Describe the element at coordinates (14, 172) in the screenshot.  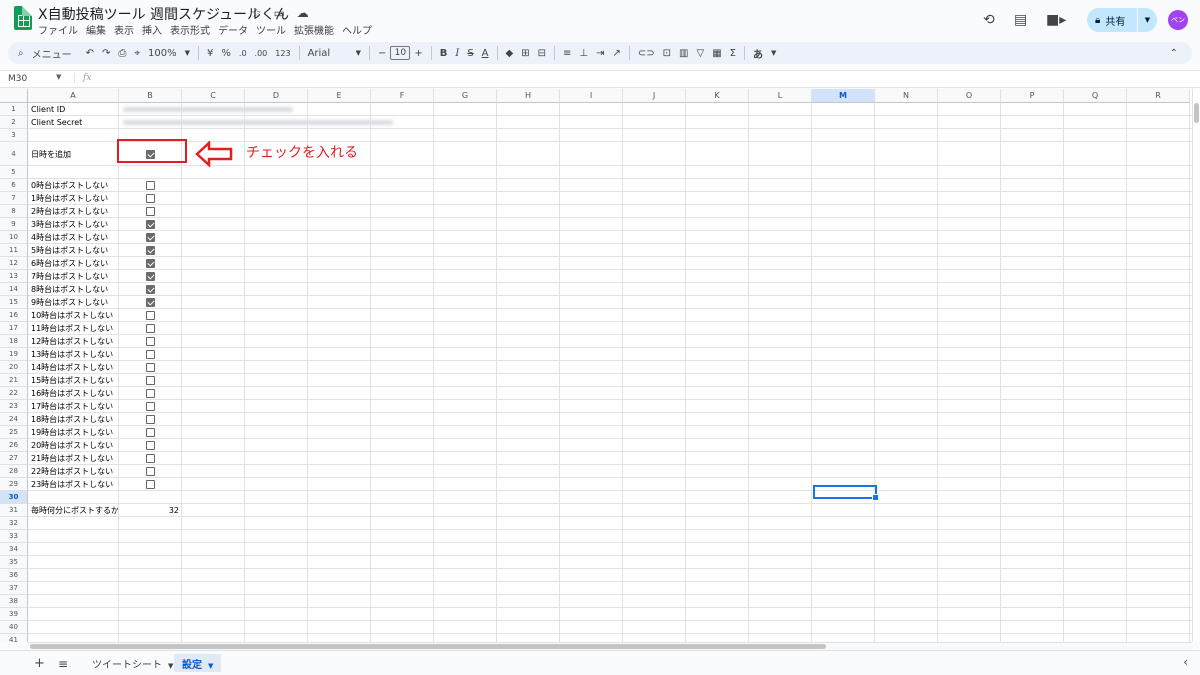
I see `row-header: 5` at that location.